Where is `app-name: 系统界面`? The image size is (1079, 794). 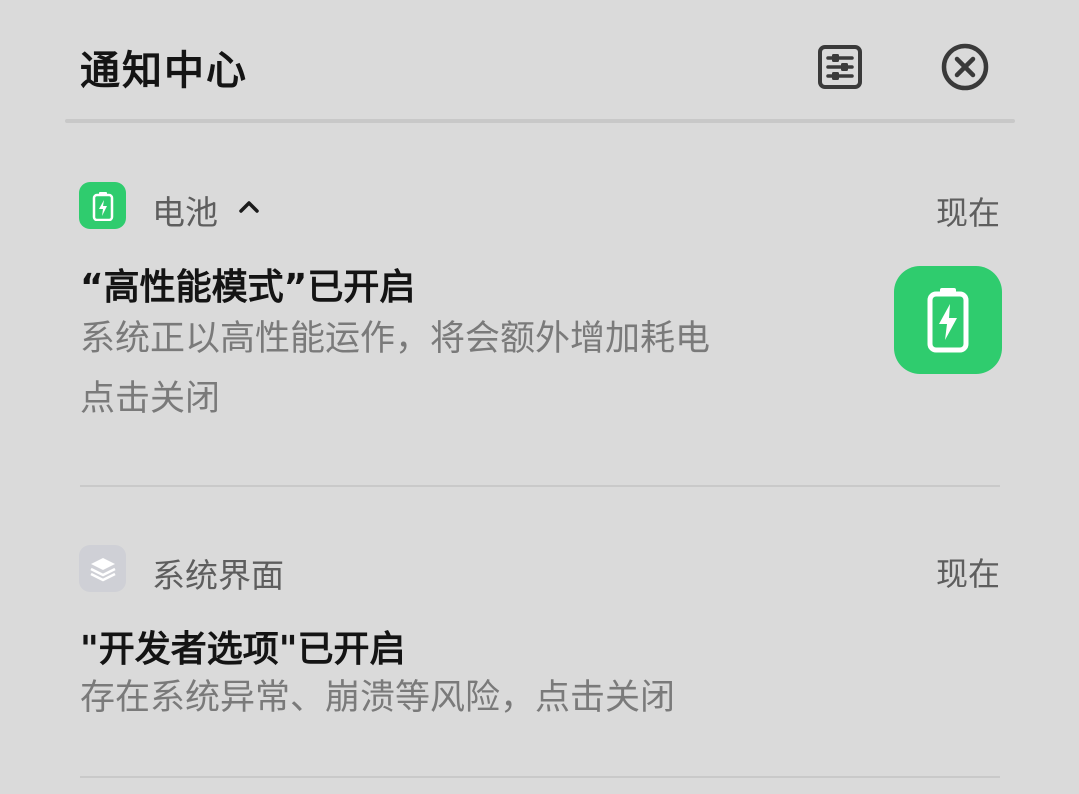
app-name: 系统界面 is located at coordinates (218, 575).